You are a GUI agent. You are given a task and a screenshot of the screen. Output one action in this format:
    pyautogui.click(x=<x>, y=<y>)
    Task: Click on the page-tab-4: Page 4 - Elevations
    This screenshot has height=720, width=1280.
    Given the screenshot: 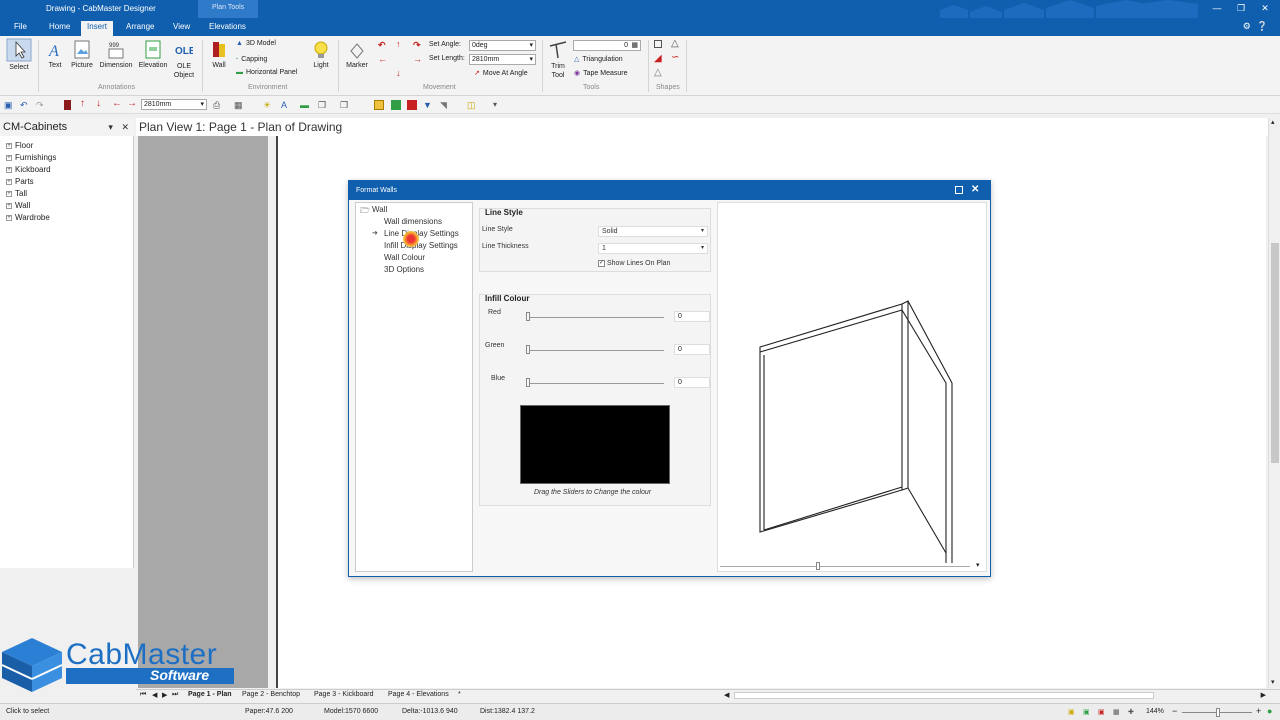 What is the action you would take?
    pyautogui.click(x=418, y=694)
    